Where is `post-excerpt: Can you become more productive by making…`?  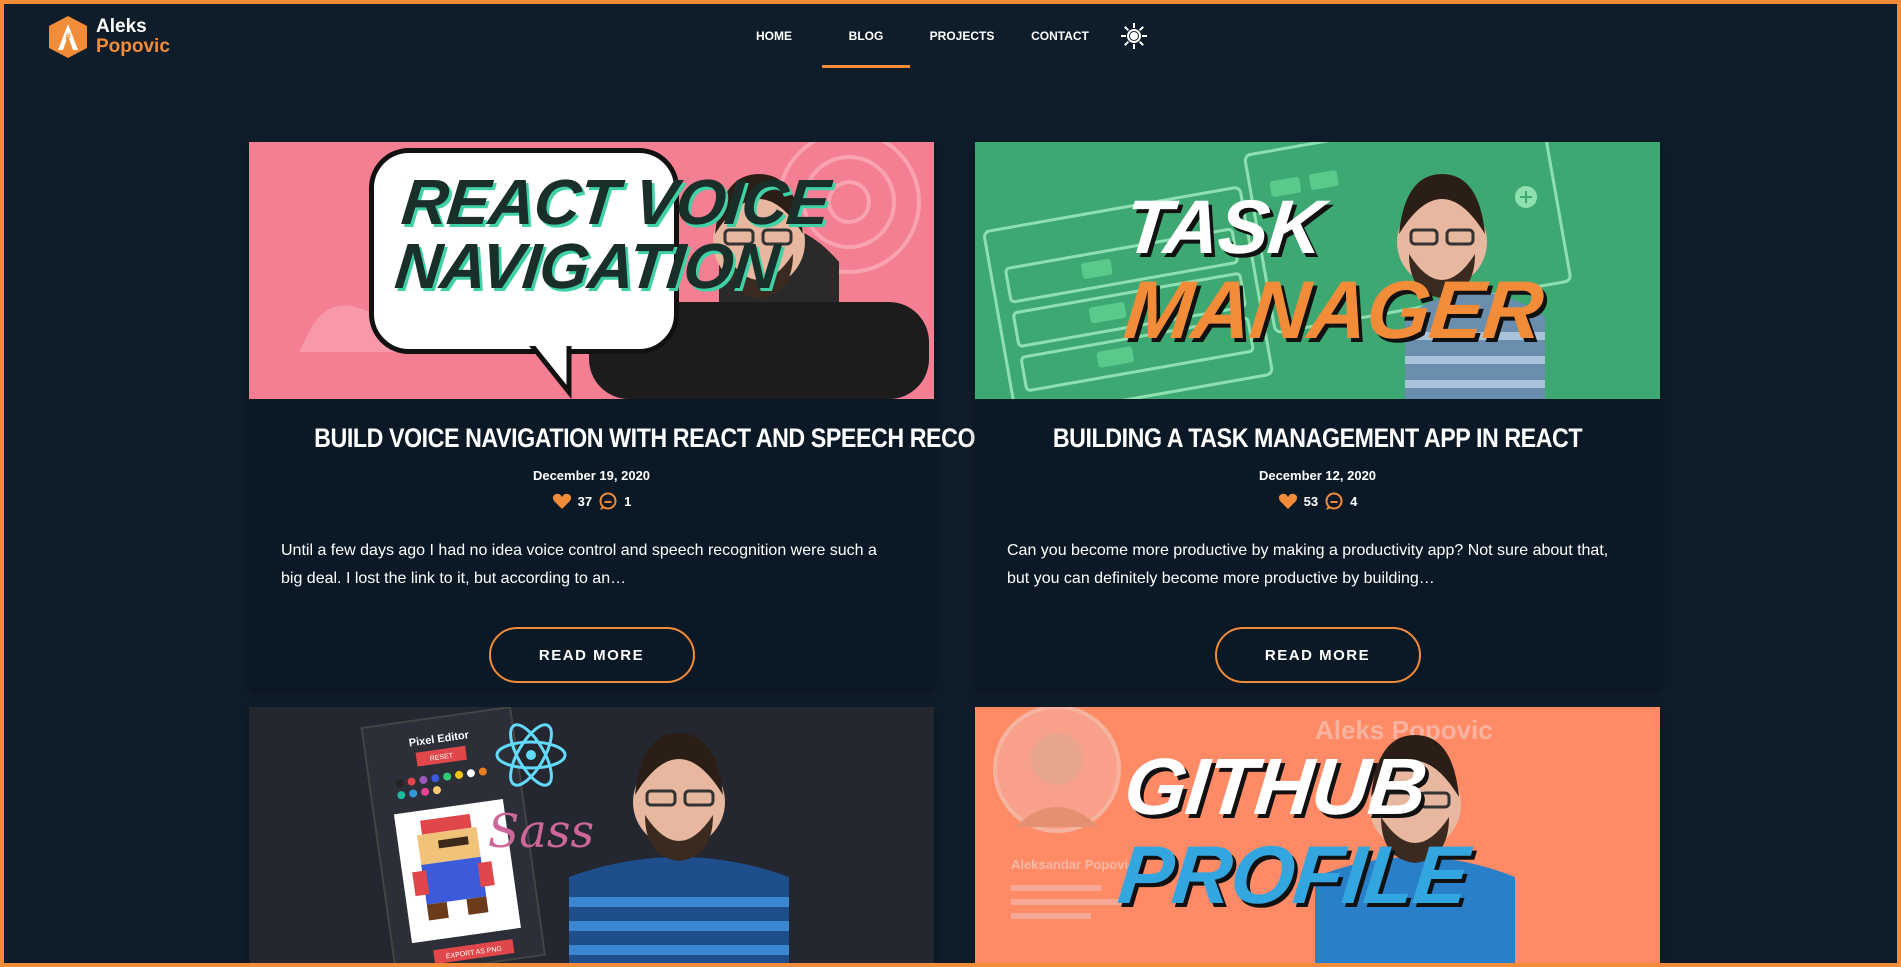
post-excerpt: Can you become more productive by making… is located at coordinates (1308, 564).